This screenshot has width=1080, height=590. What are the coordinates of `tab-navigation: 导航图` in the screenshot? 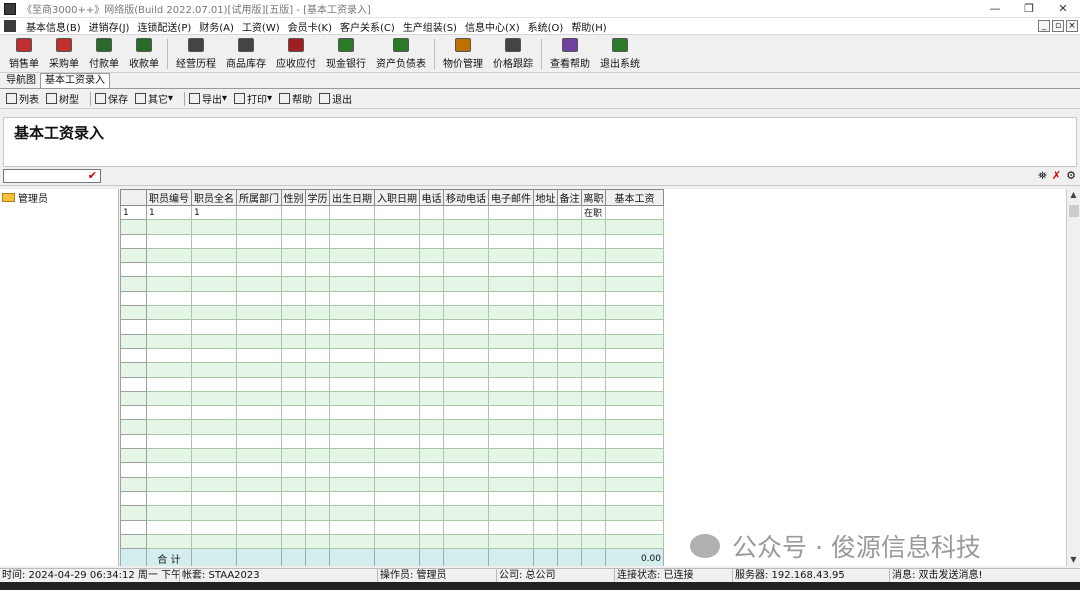 It's located at (21, 81).